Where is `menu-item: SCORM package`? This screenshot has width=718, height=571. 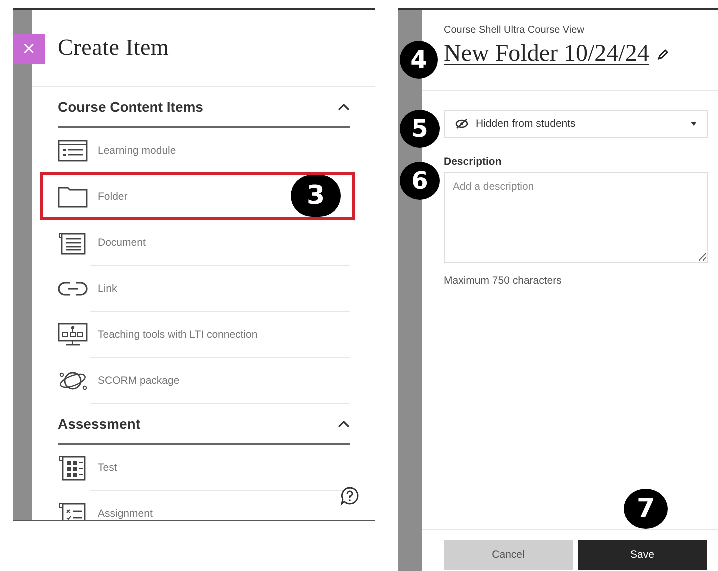
menu-item: SCORM package is located at coordinates (139, 380).